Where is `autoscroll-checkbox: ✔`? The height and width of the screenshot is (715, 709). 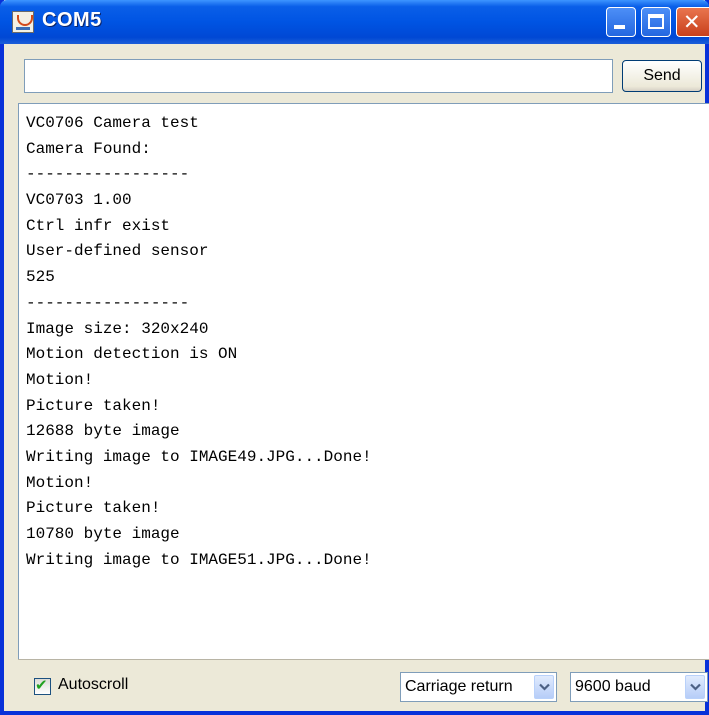
autoscroll-checkbox: ✔ is located at coordinates (42, 685).